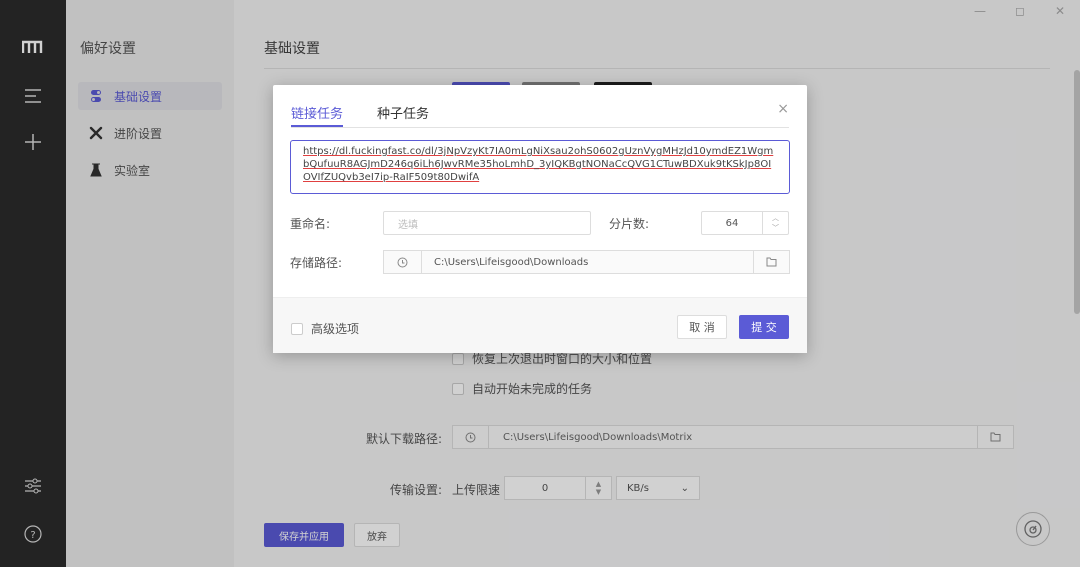 The height and width of the screenshot is (567, 1080). What do you see at coordinates (745, 223) in the screenshot?
I see `split-stepper: 64 ︿ ﹀` at bounding box center [745, 223].